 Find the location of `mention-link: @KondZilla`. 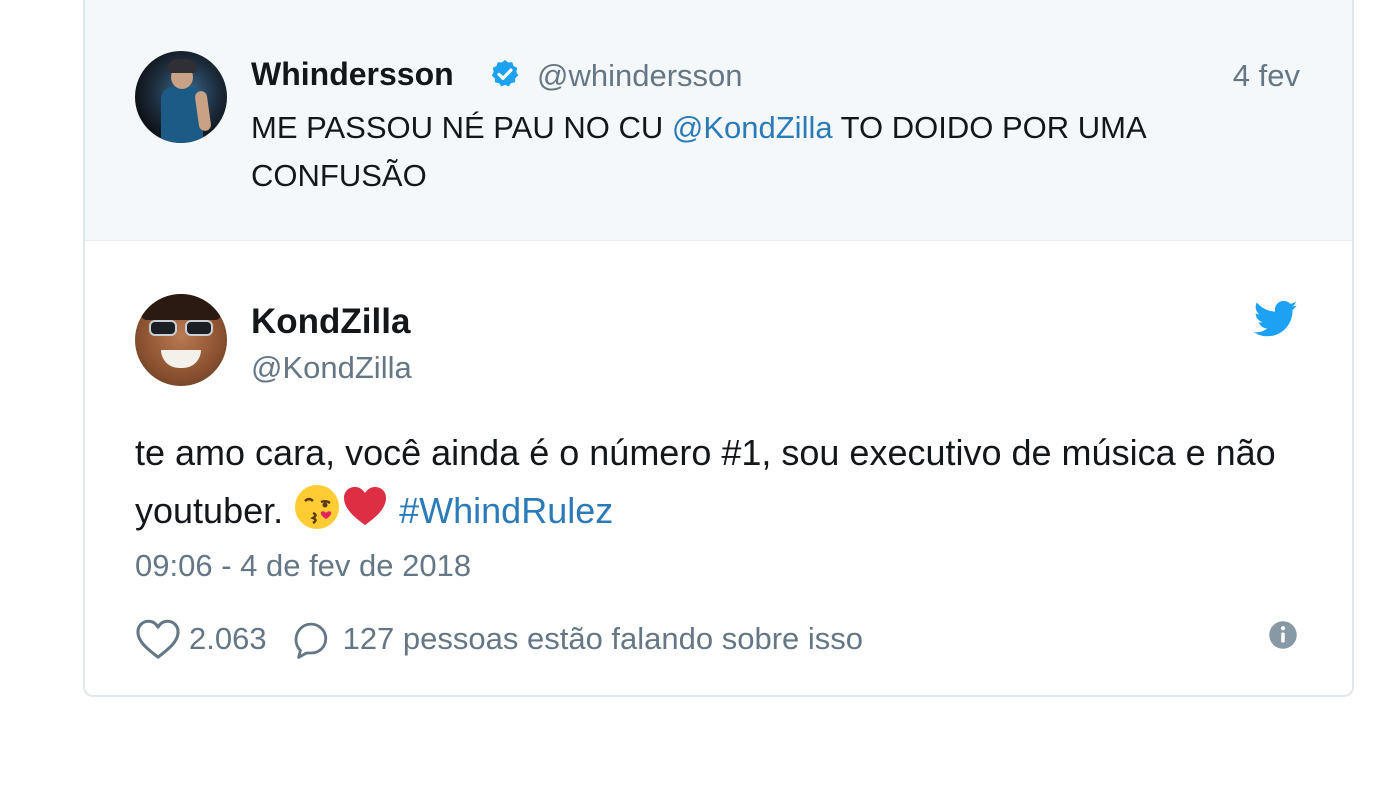

mention-link: @KondZilla is located at coordinates (752, 127).